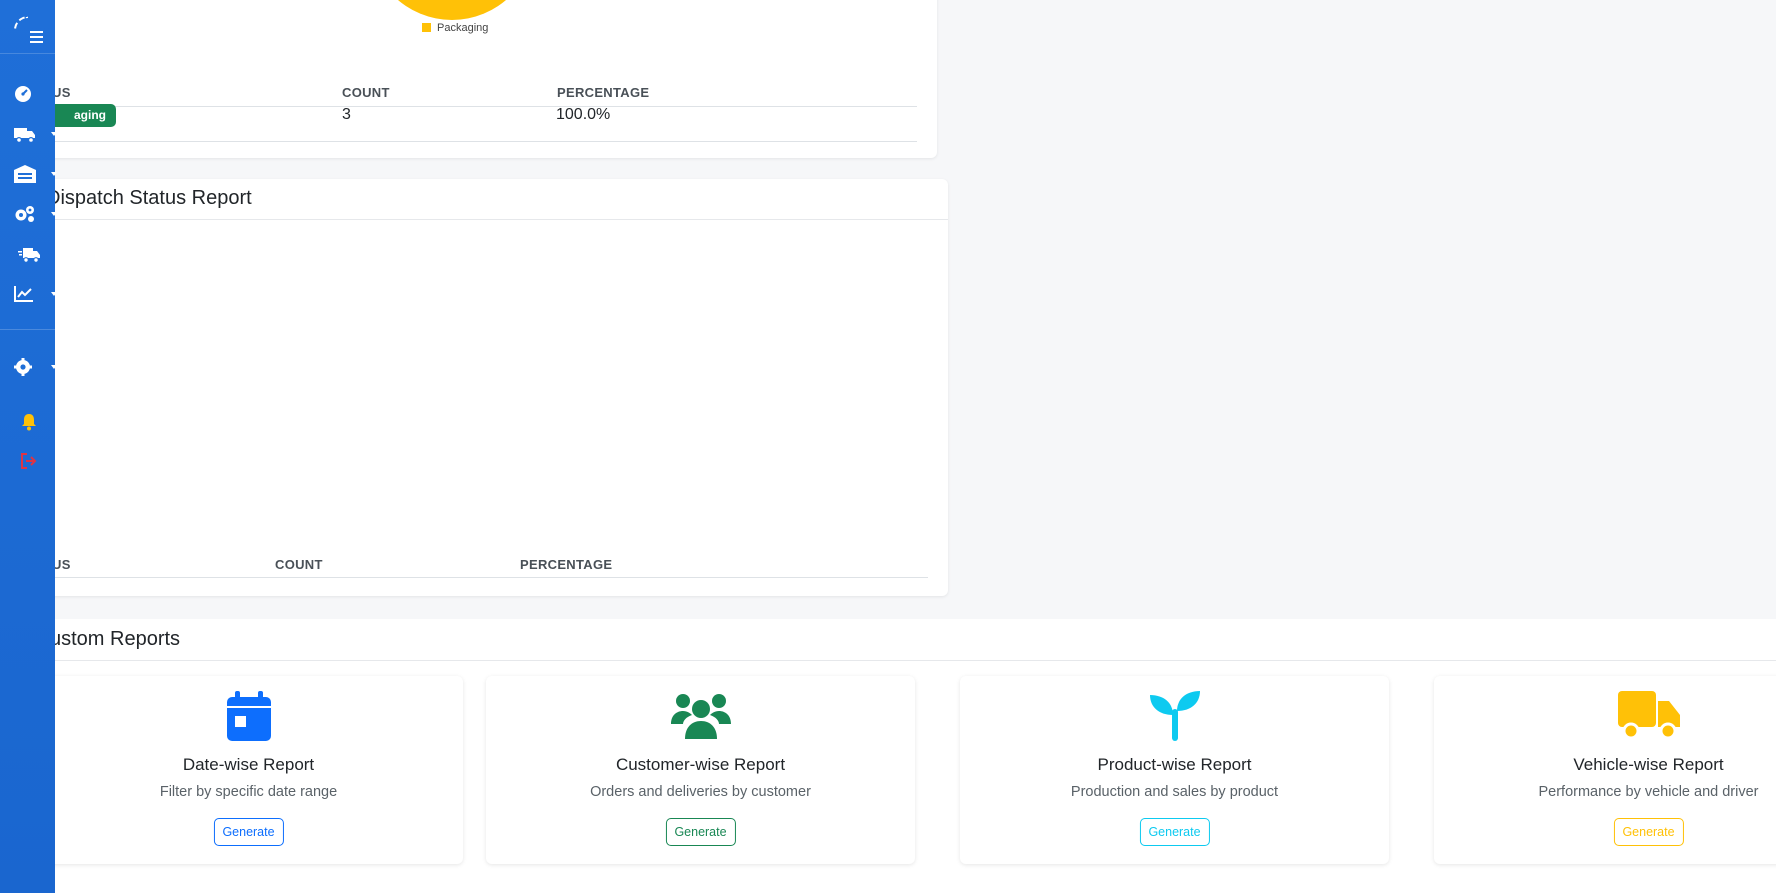  I want to click on report-title: Product-wise Report, so click(1174, 764).